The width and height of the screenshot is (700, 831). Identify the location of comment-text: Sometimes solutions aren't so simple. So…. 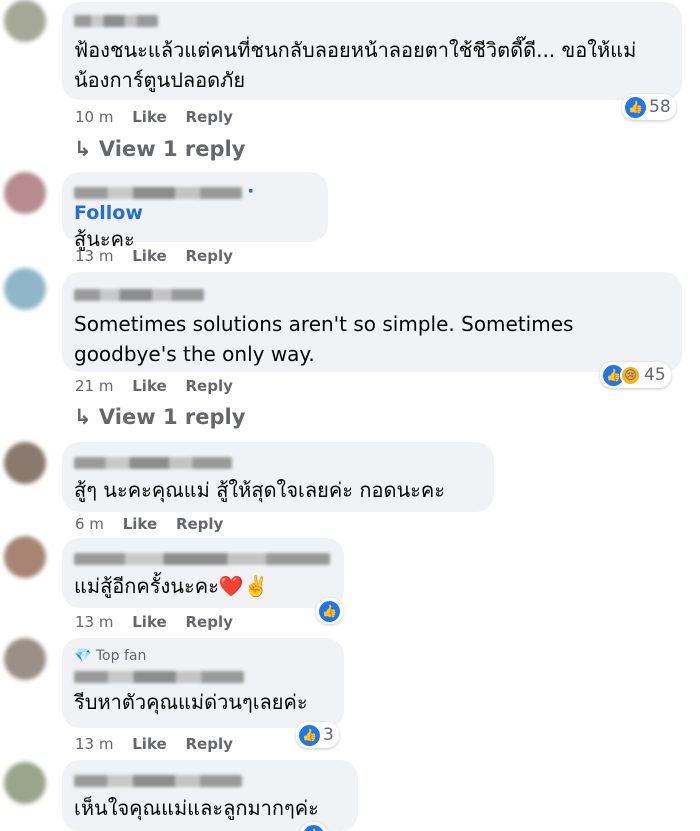
(324, 339).